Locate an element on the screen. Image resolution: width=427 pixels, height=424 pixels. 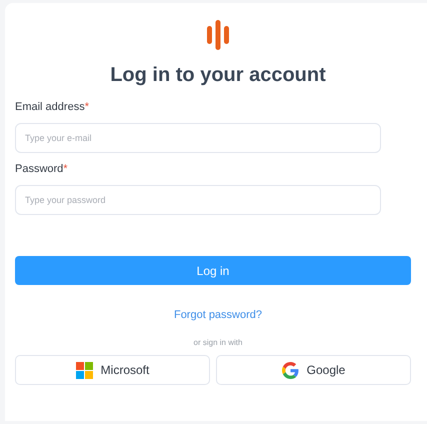
page-title: Log in to your account is located at coordinates (218, 75).